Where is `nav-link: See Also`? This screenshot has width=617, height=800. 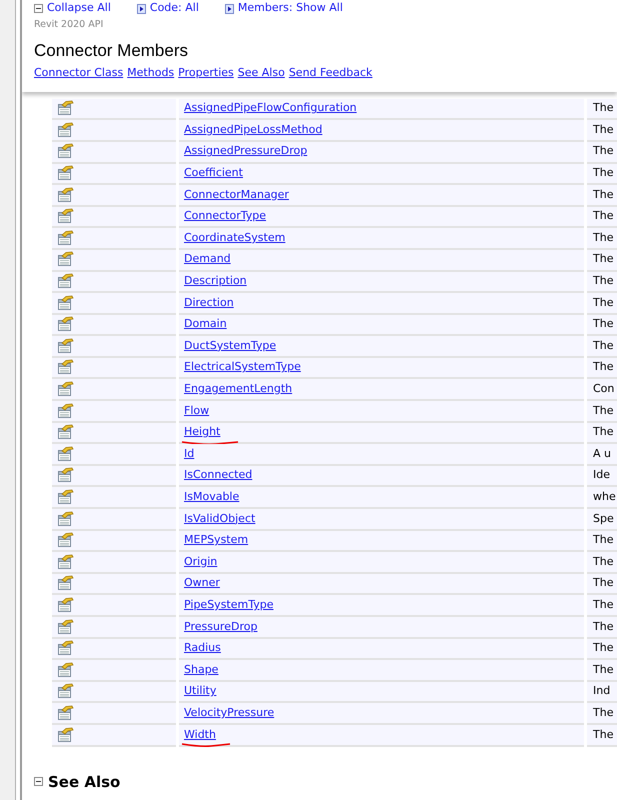 nav-link: See Also is located at coordinates (261, 73).